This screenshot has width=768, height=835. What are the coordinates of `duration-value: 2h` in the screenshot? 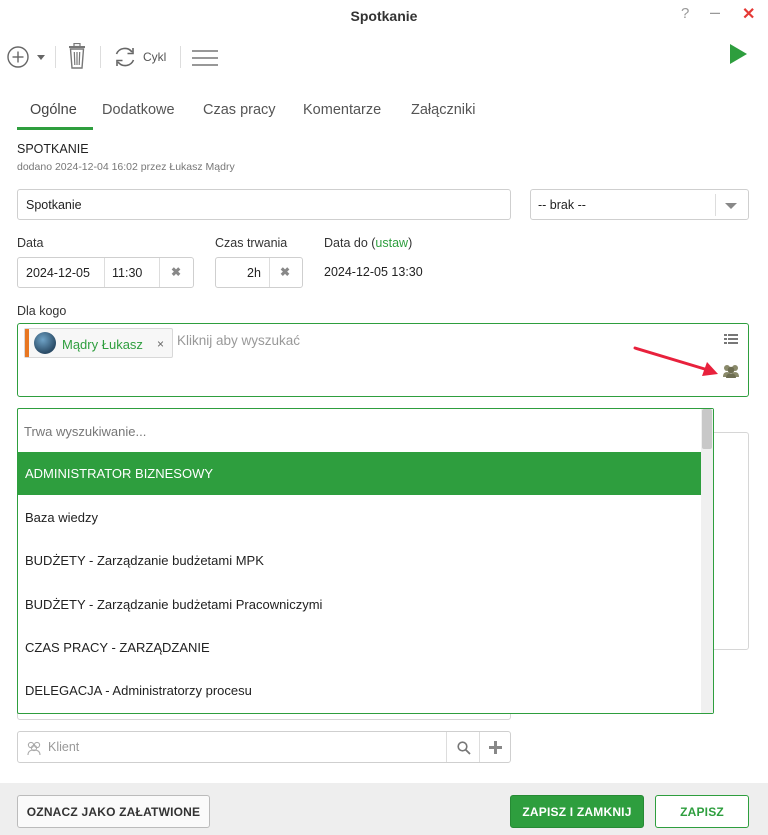 It's located at (254, 273).